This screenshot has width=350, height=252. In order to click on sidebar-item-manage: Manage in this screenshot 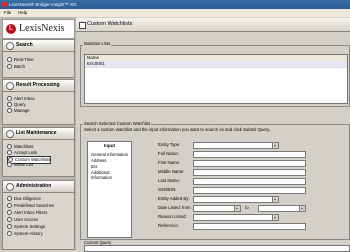, I will do `click(18, 111)`.